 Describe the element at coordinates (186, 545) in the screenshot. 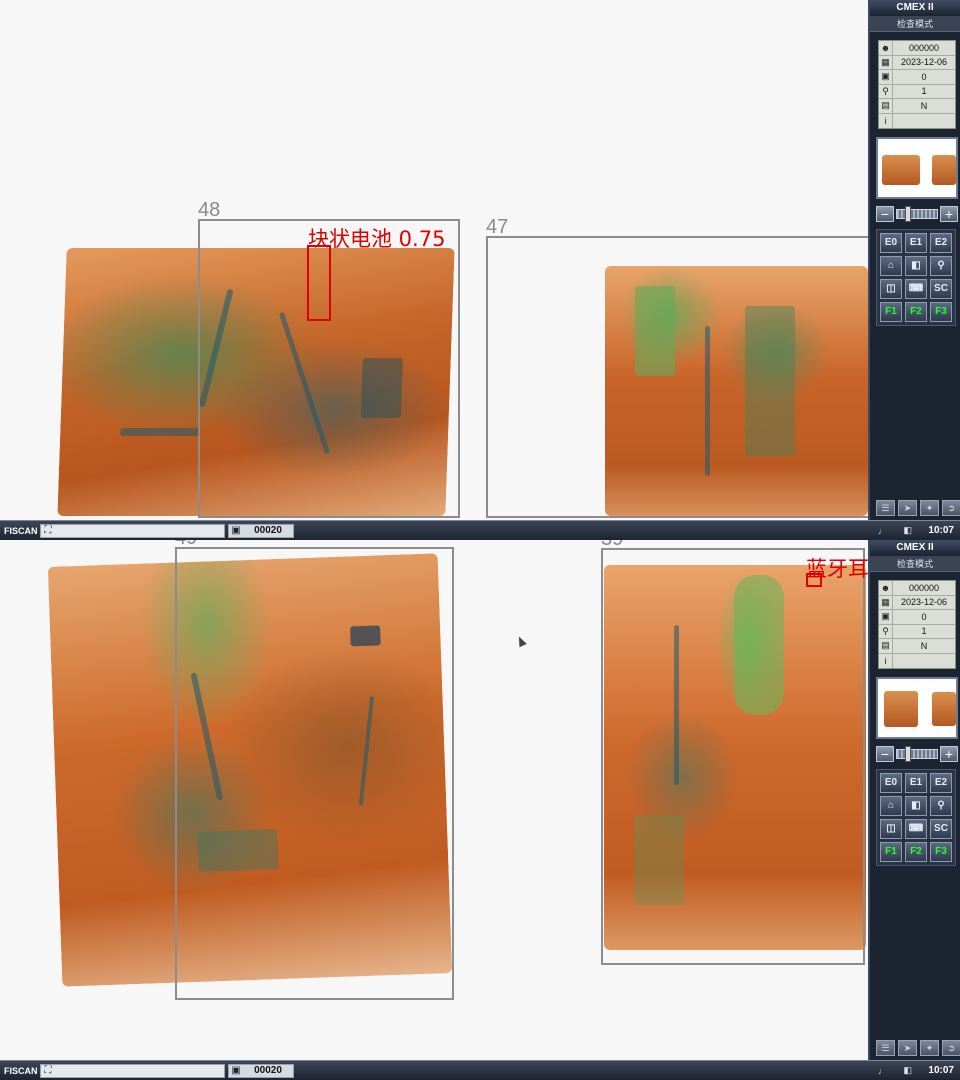

I see `frame-number: 49` at that location.